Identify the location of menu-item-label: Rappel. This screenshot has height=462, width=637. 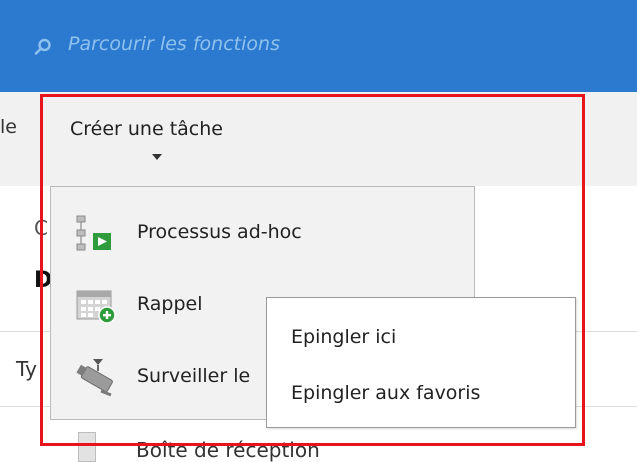
(170, 304).